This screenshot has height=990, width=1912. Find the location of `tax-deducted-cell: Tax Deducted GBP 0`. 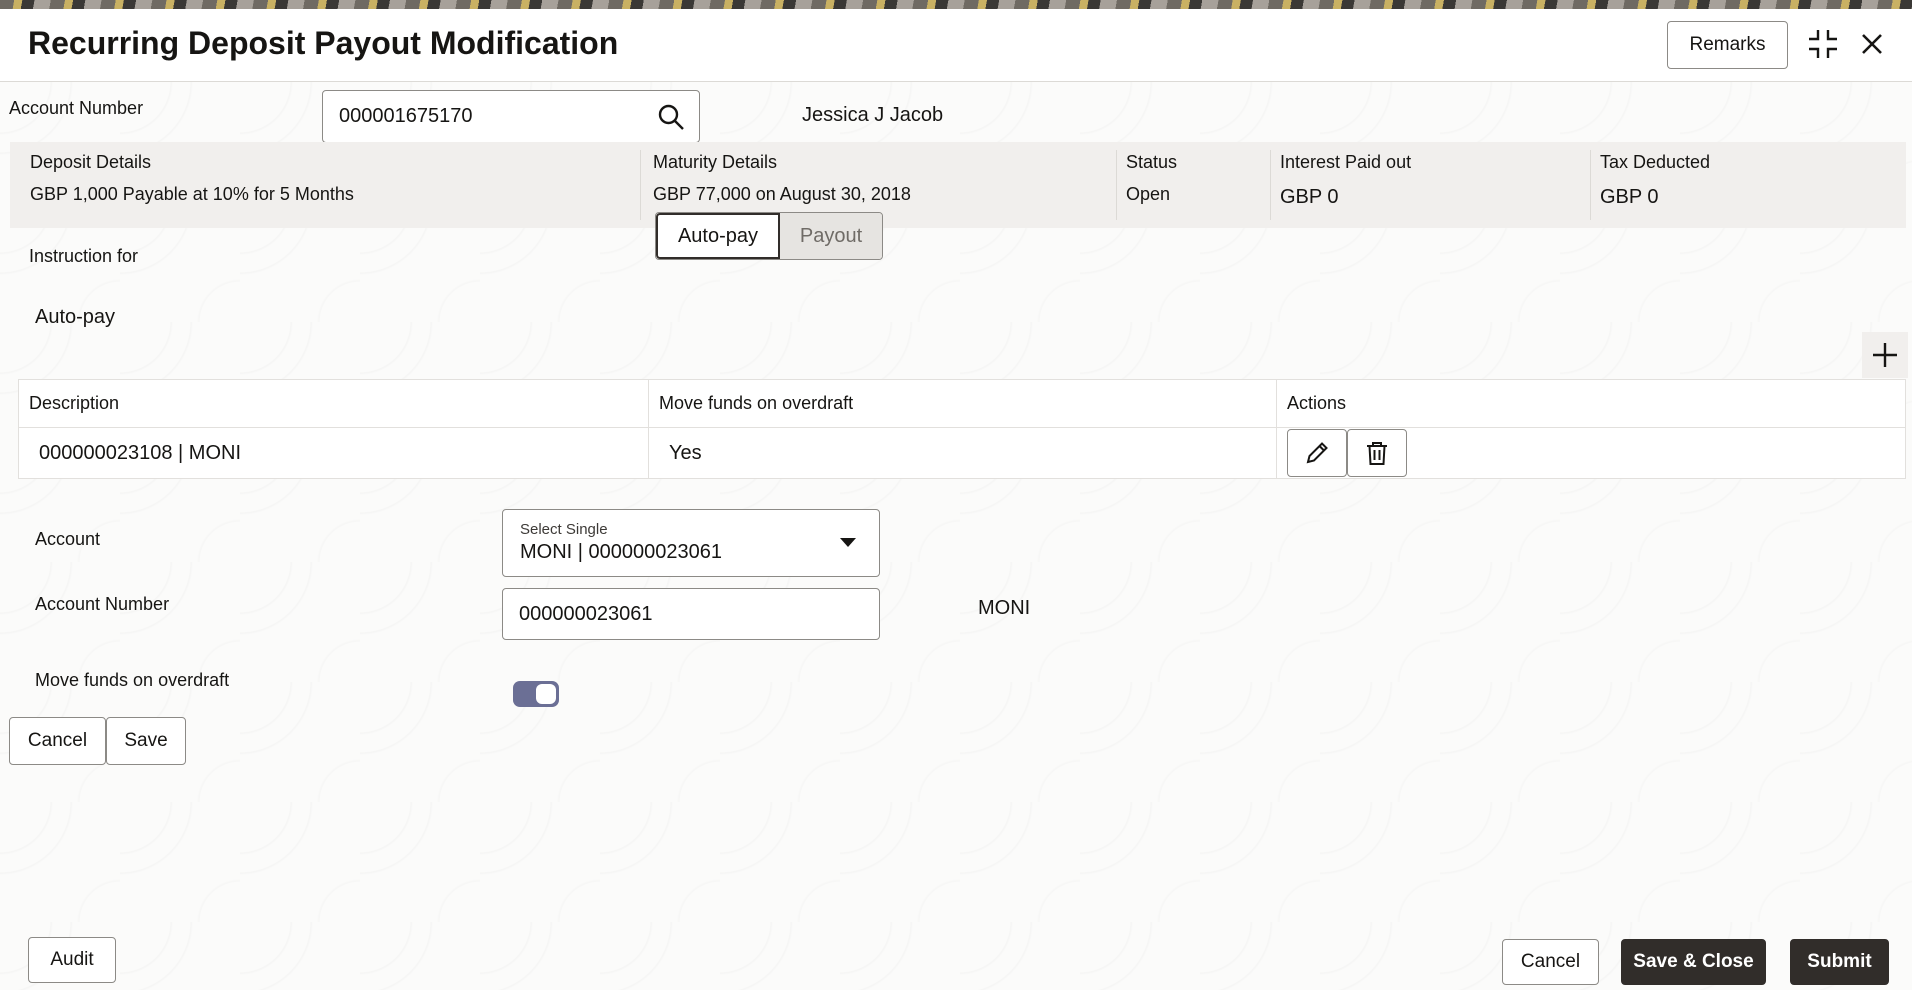

tax-deducted-cell: Tax Deducted GBP 0 is located at coordinates (1748, 185).